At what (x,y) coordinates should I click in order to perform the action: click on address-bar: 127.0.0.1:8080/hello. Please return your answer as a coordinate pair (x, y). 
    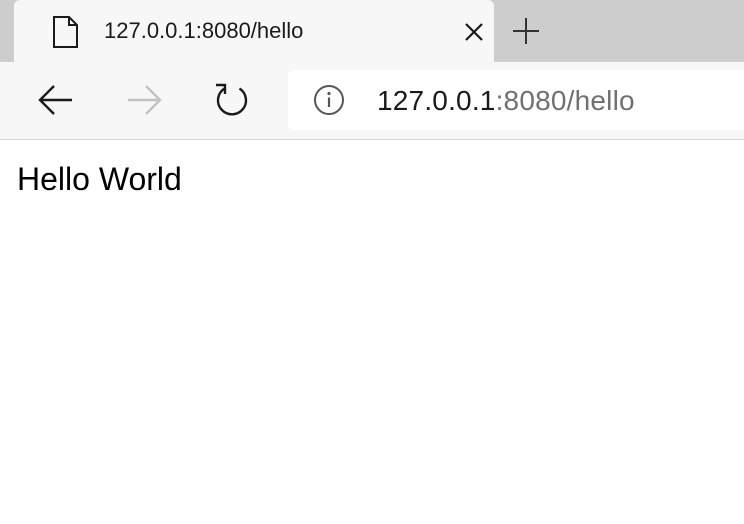
    Looking at the image, I should click on (516, 100).